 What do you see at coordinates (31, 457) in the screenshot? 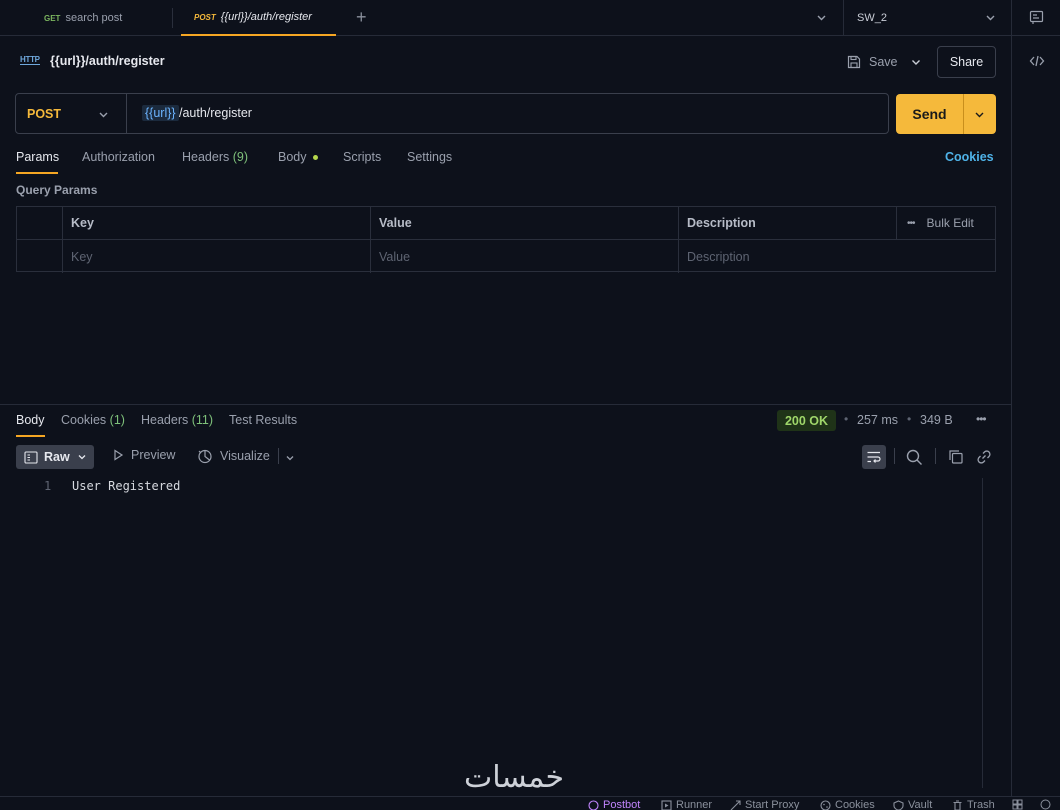
I see `raw-format-icon` at bounding box center [31, 457].